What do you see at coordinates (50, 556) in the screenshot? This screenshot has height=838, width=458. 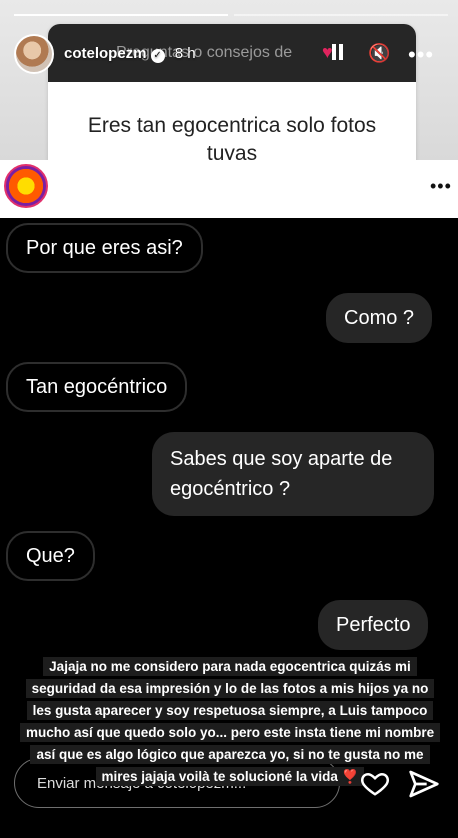 I see `chat-bubble-left: Que?` at bounding box center [50, 556].